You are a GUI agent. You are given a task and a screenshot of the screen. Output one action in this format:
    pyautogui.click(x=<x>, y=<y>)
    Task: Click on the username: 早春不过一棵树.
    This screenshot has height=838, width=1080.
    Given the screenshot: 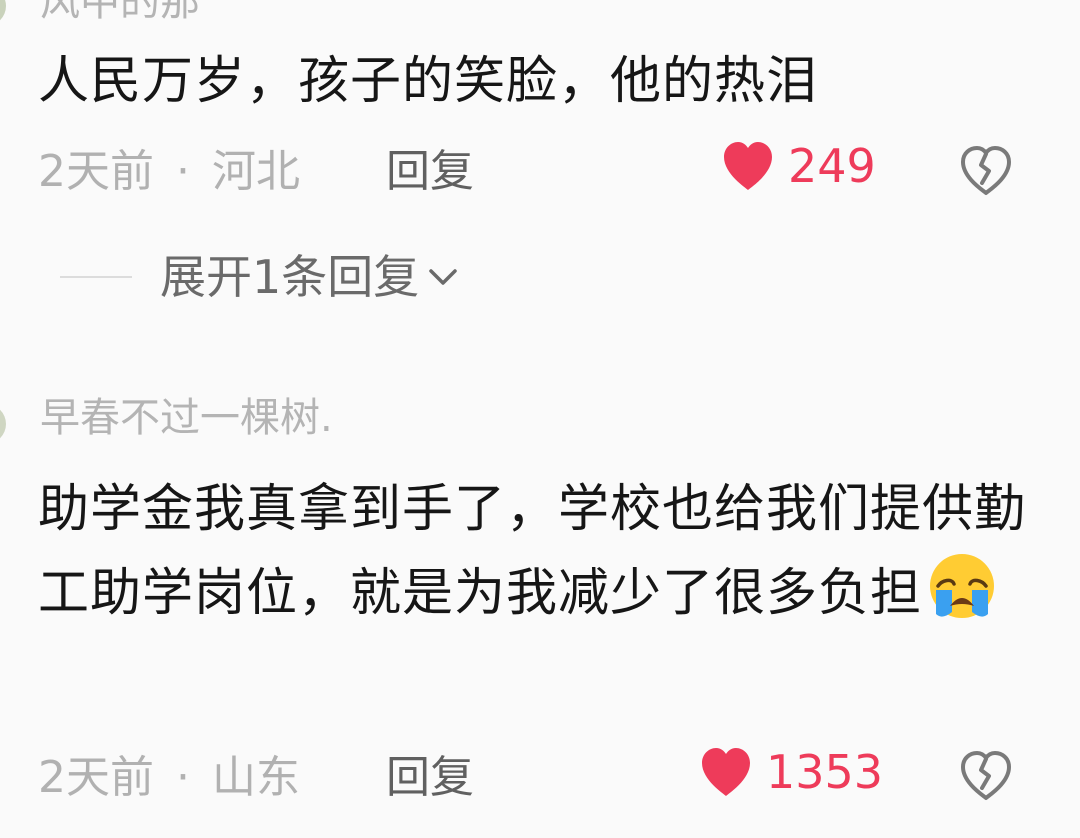 What is the action you would take?
    pyautogui.click(x=186, y=418)
    